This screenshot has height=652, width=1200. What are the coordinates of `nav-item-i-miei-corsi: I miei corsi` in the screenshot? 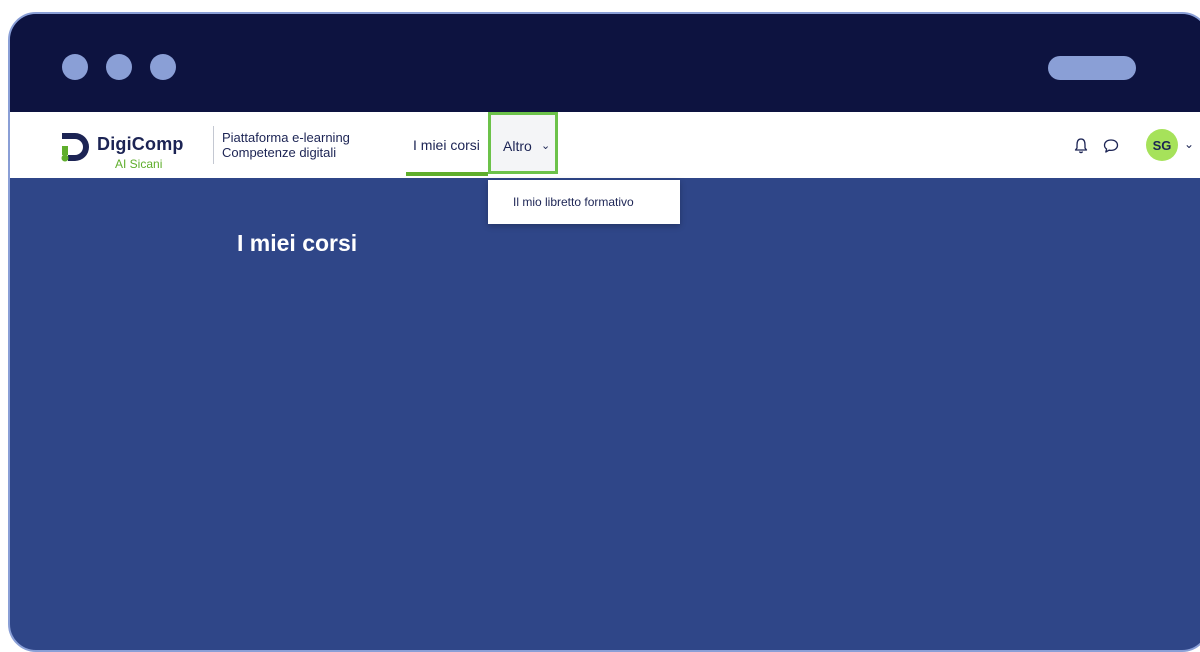 It's located at (446, 145).